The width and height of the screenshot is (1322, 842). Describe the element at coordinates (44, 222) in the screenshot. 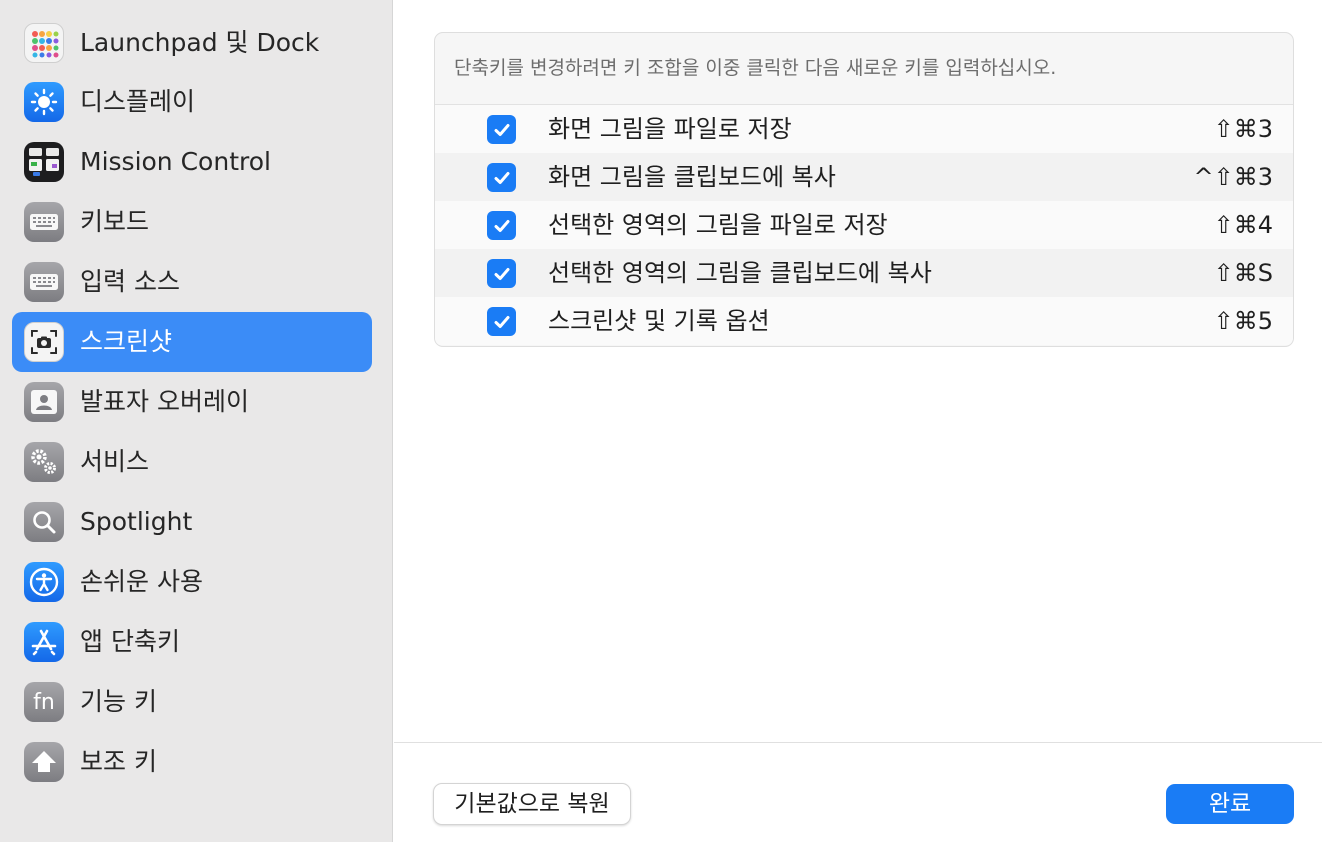

I see `keyboard-icon` at that location.